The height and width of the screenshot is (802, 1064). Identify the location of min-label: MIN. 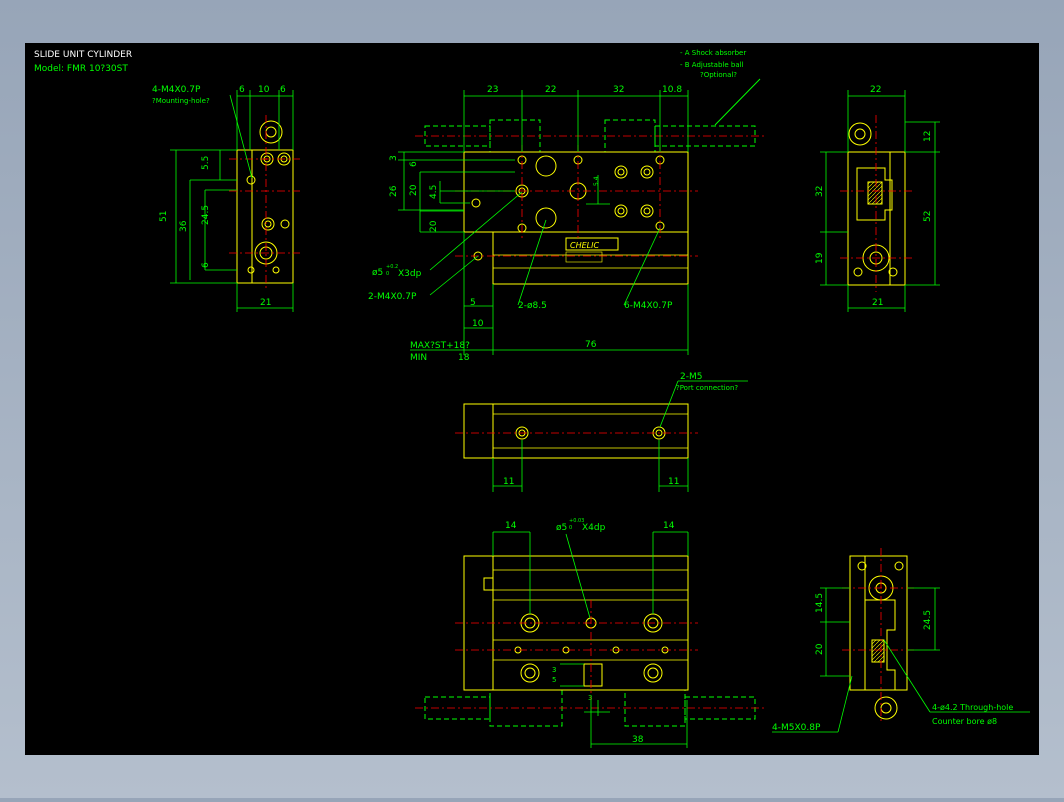
(418, 358).